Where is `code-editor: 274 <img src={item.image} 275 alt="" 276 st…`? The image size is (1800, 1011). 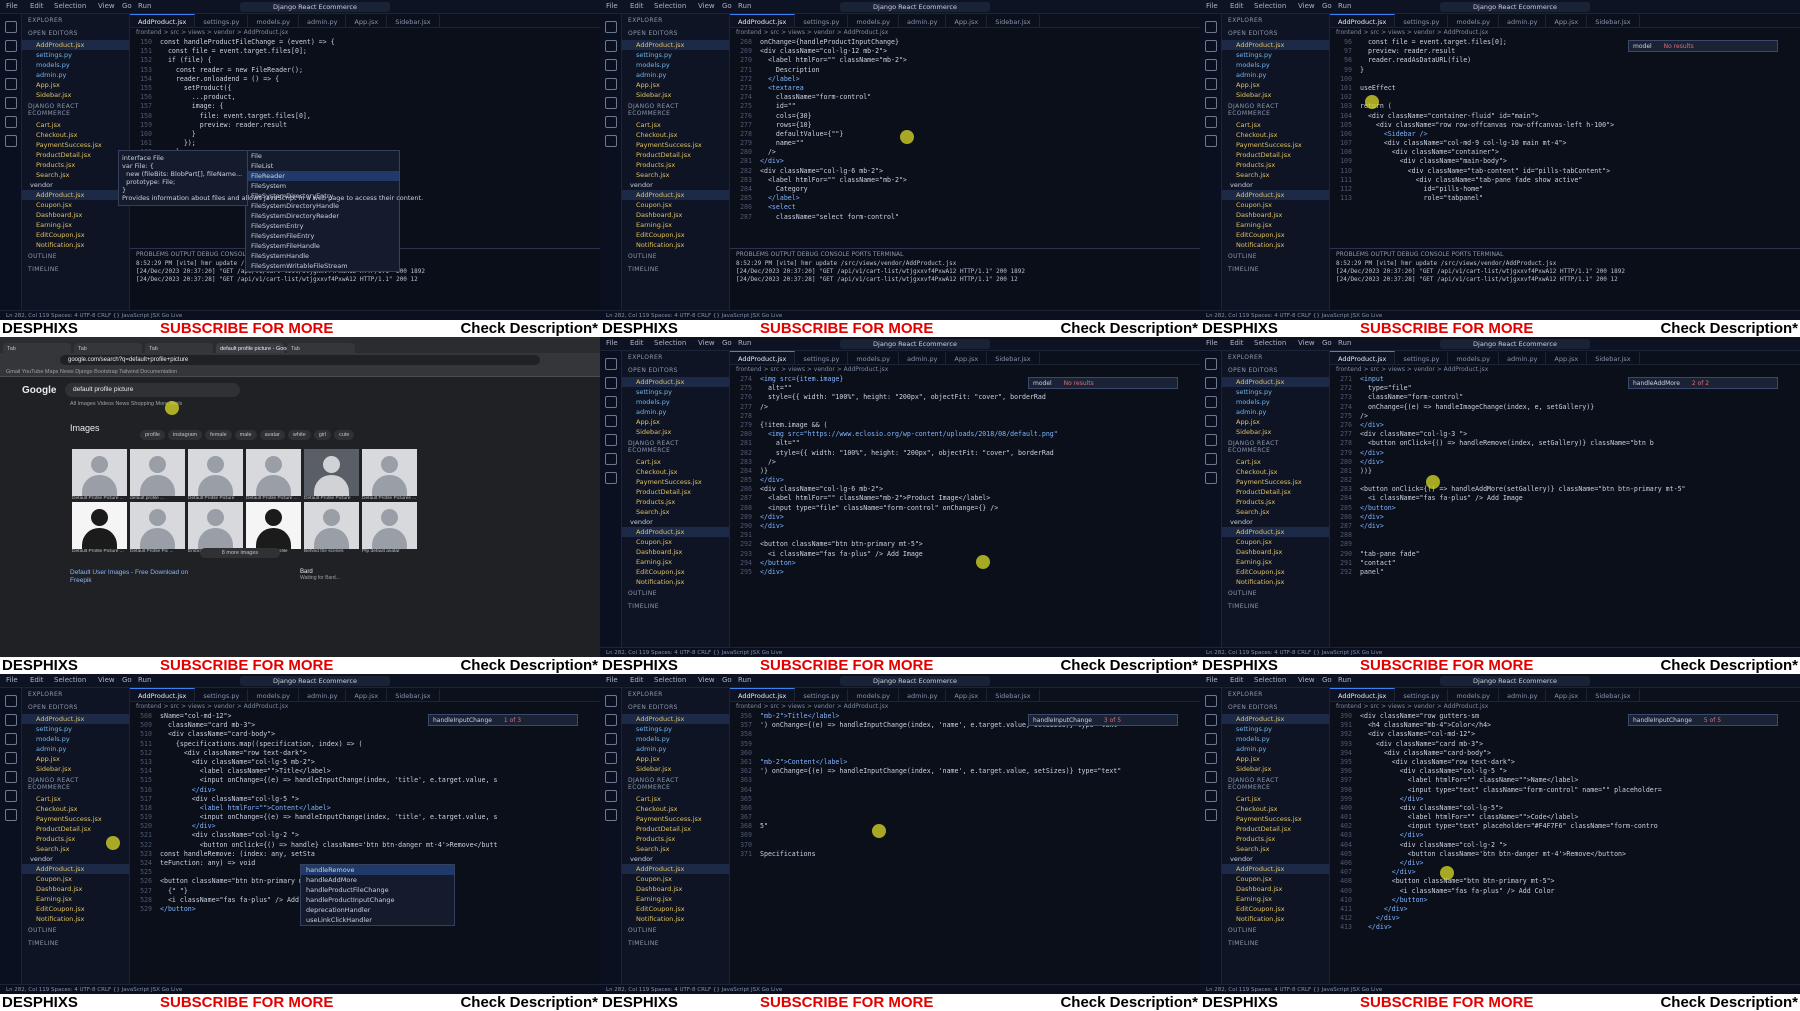
code-editor: 274 <img src={item.image} 275 alt="" 276 st… is located at coordinates (965, 511).